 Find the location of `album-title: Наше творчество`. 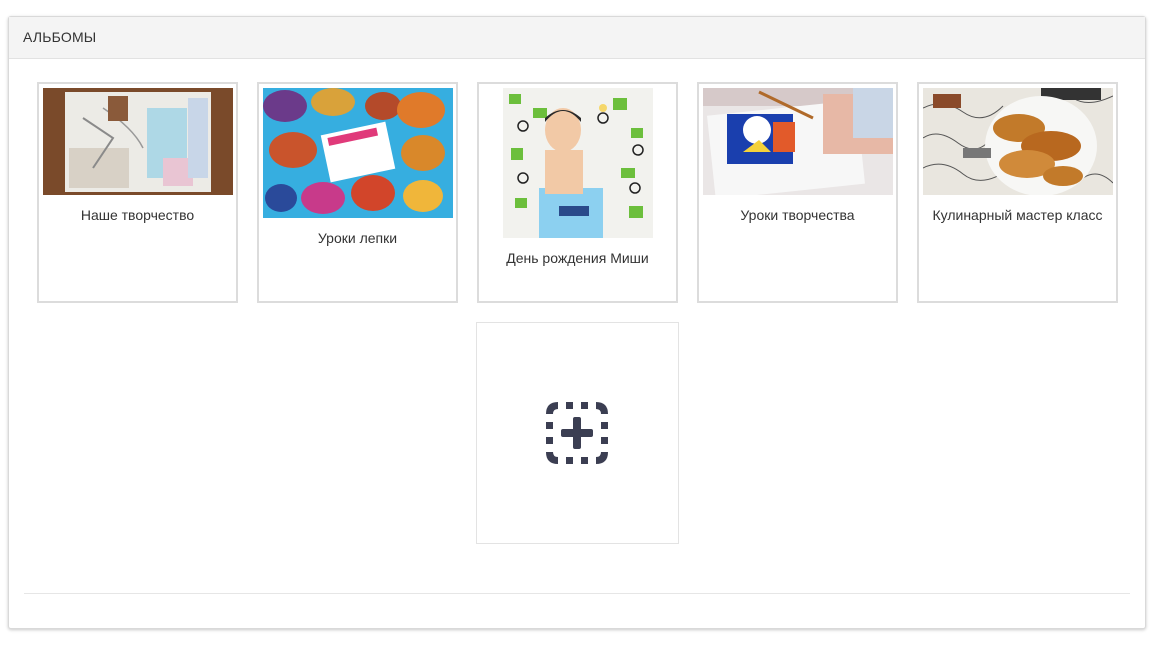

album-title: Наше творчество is located at coordinates (137, 215).